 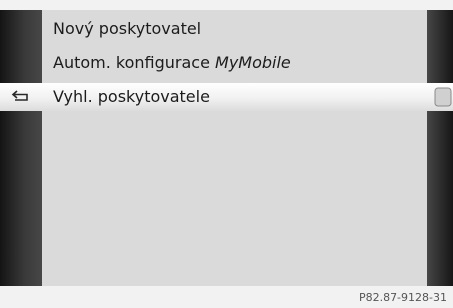 I want to click on menu-item-label: Nový poskytovatel, so click(x=127, y=28).